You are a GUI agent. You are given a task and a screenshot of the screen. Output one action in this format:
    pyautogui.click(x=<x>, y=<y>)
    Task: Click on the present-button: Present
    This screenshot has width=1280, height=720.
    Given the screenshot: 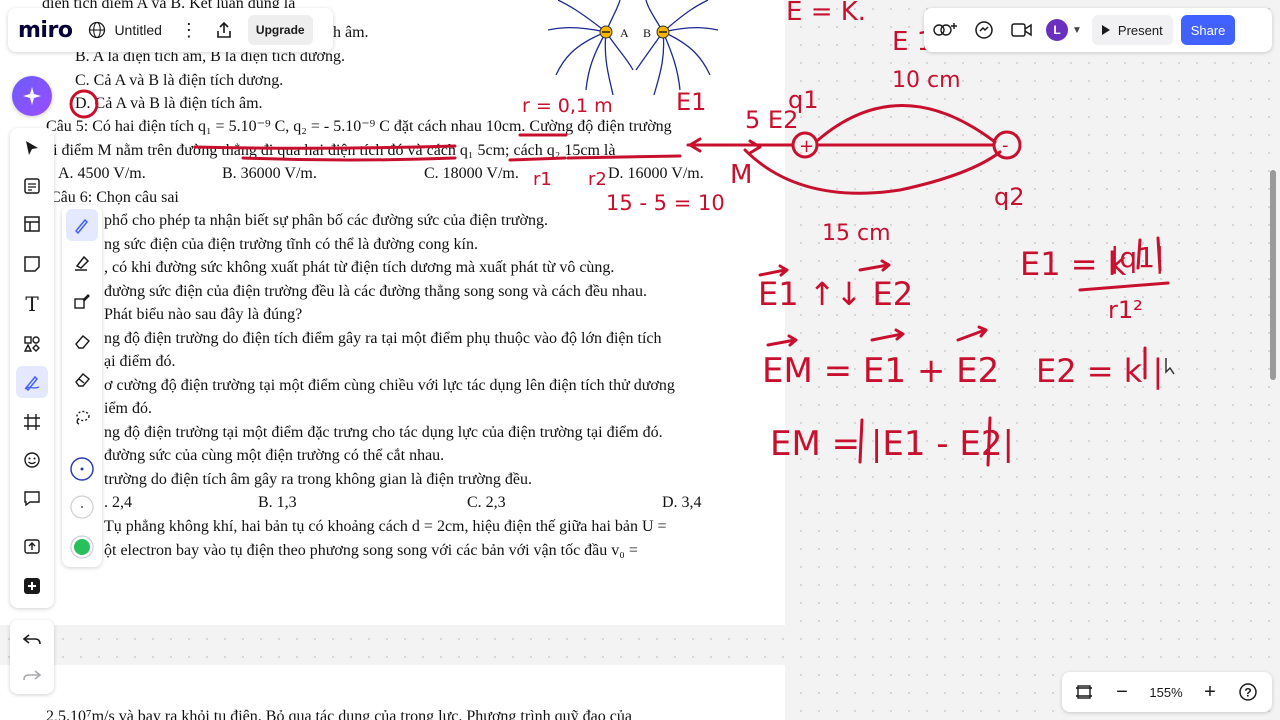 What is the action you would take?
    pyautogui.click(x=1132, y=30)
    